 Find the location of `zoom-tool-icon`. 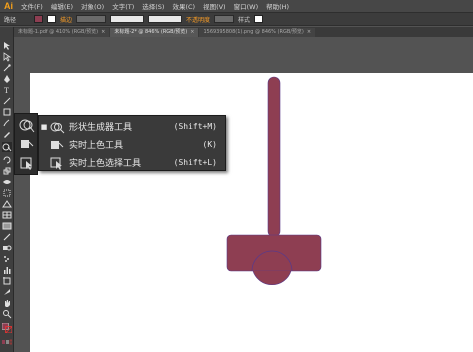

zoom-tool-icon is located at coordinates (7, 314).